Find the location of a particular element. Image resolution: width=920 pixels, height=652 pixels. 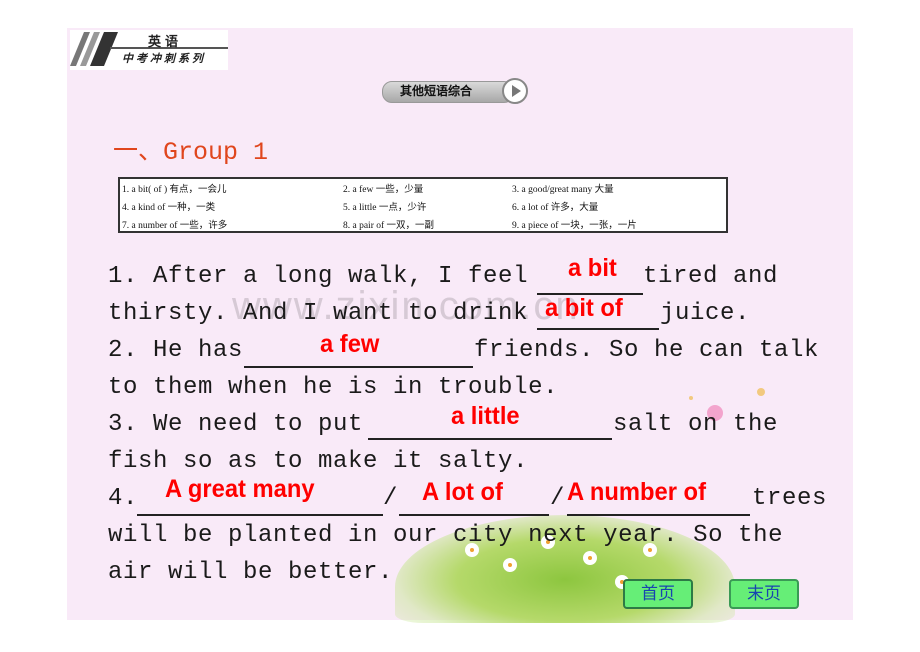

question-3-line-1a: 3. We need to put is located at coordinates (236, 424).